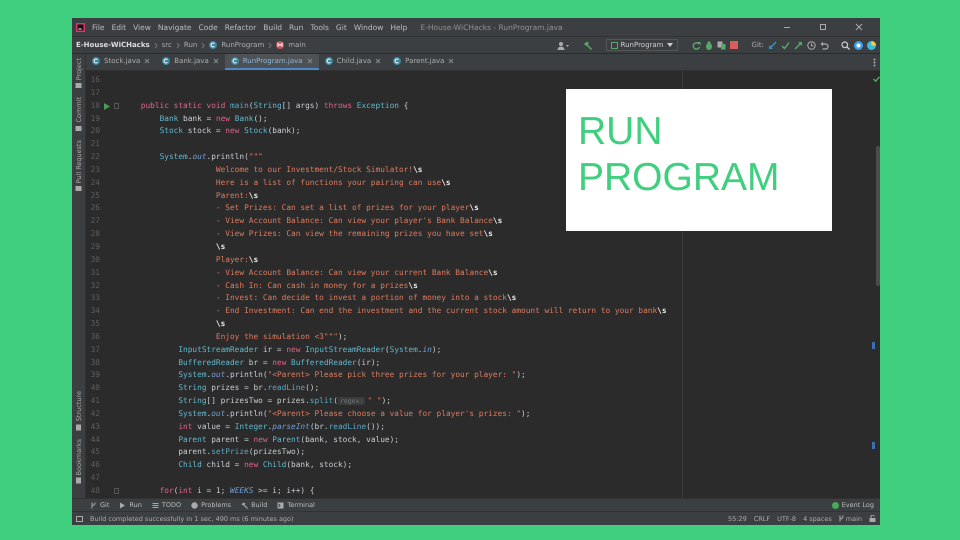 This screenshot has height=540, width=960. What do you see at coordinates (80, 27) in the screenshot?
I see `app-logo-icon` at bounding box center [80, 27].